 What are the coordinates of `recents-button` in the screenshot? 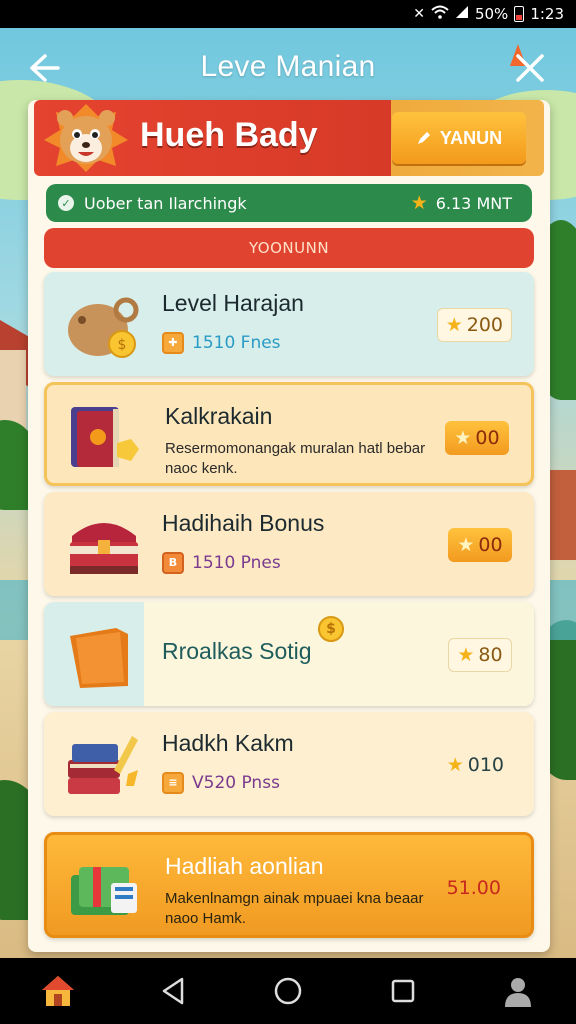 It's located at (403, 991).